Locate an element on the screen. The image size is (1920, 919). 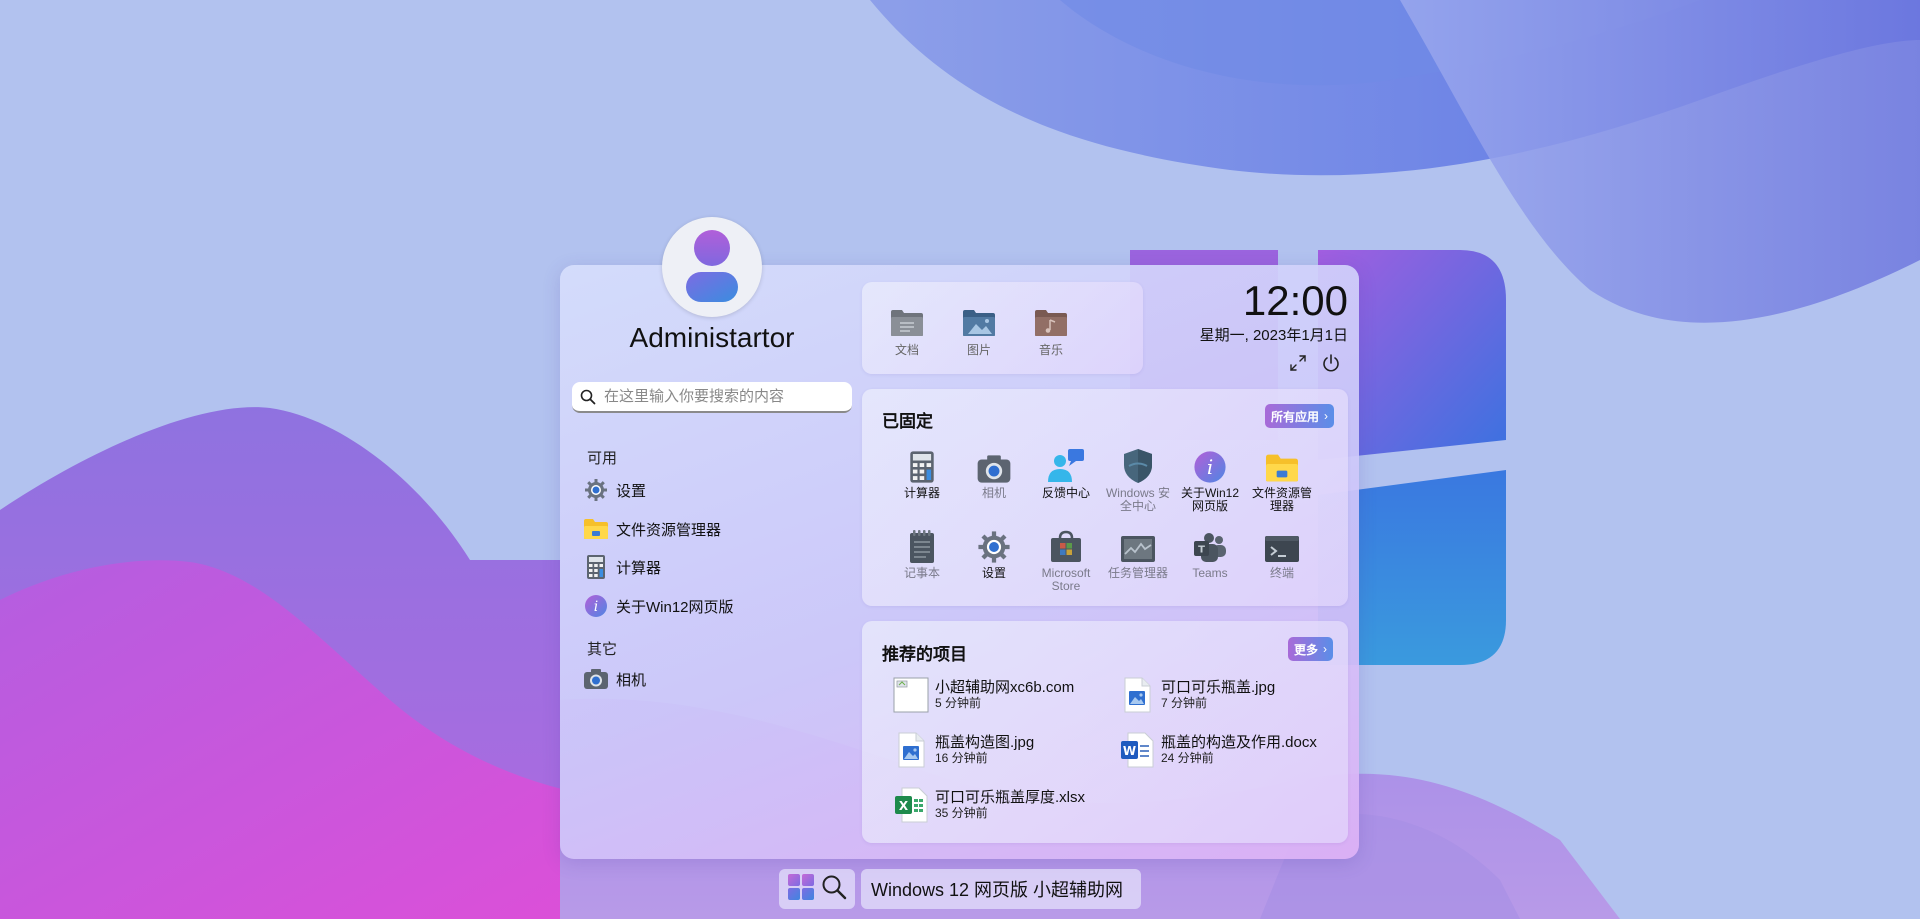
pinned-label: 任务管理器 is located at coordinates (1137, 573).